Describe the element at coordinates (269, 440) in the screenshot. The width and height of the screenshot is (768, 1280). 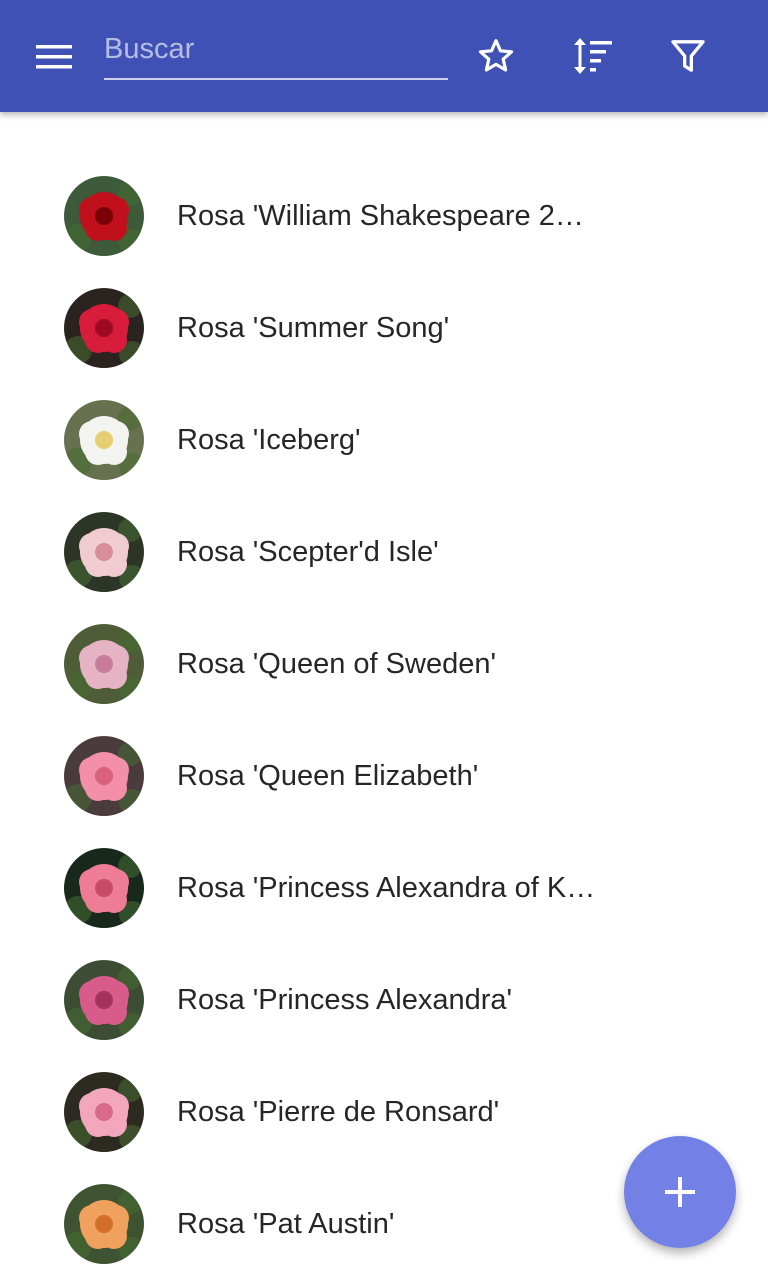
I see `plant-name: Rosa 'Iceberg'` at that location.